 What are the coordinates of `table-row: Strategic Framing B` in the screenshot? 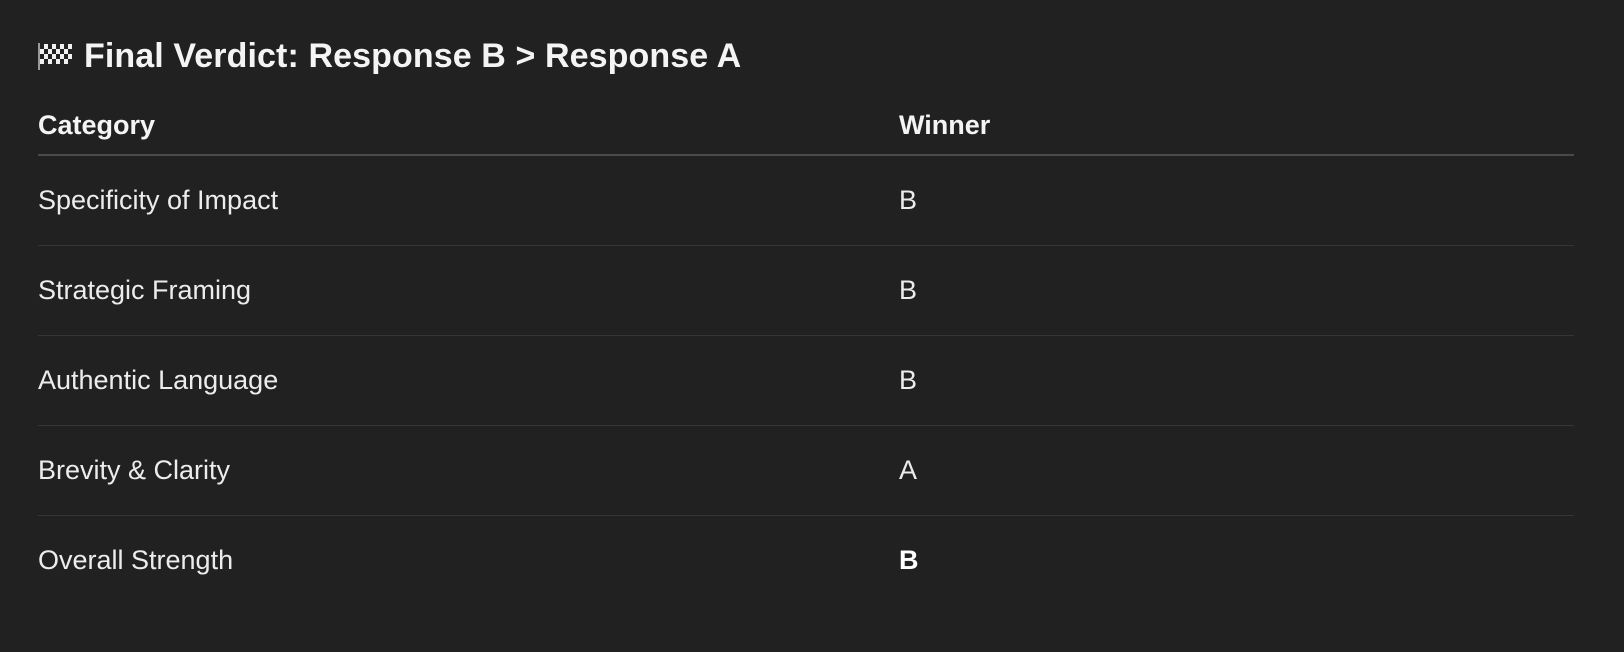 It's located at (806, 290).